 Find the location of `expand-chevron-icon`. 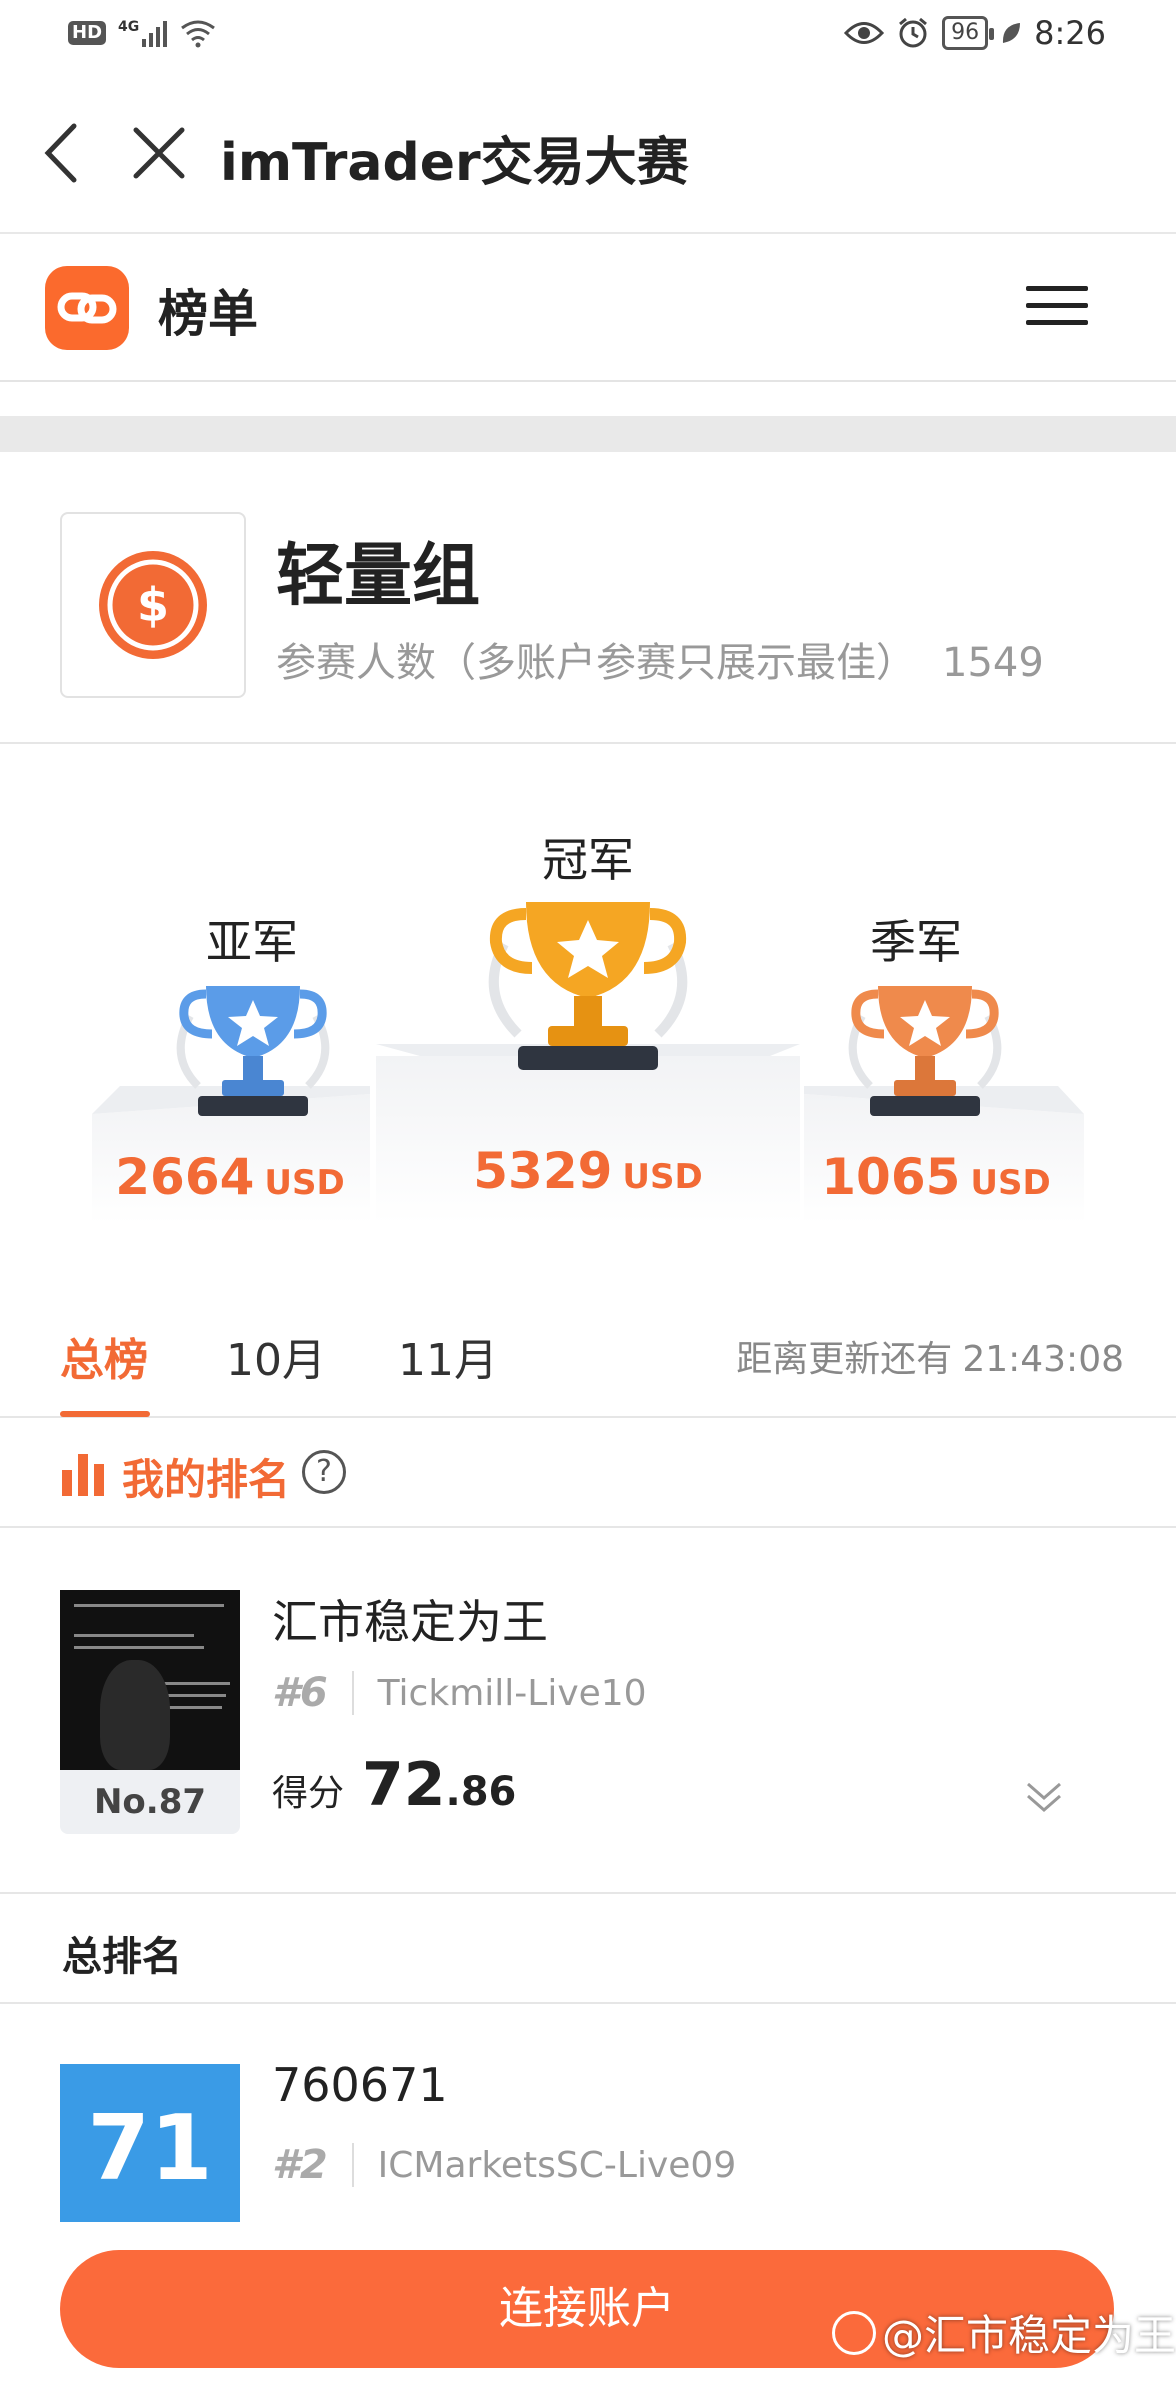

expand-chevron-icon is located at coordinates (1044, 1796).